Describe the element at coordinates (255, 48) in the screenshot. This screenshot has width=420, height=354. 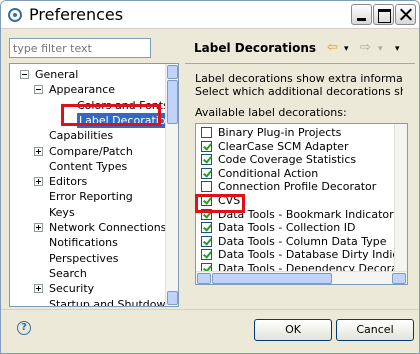
I see `page-title: Label Decorations` at that location.